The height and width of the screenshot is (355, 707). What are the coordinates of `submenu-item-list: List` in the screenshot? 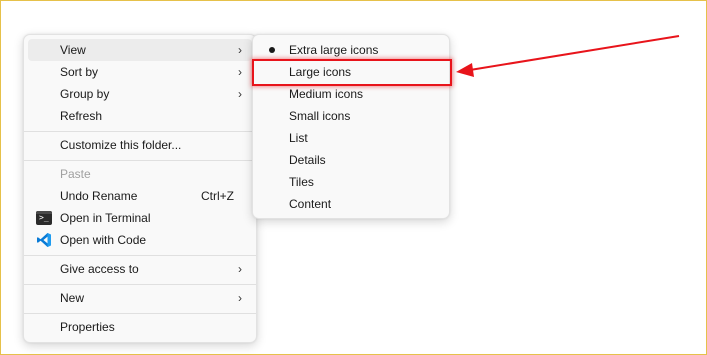 It's located at (351, 138).